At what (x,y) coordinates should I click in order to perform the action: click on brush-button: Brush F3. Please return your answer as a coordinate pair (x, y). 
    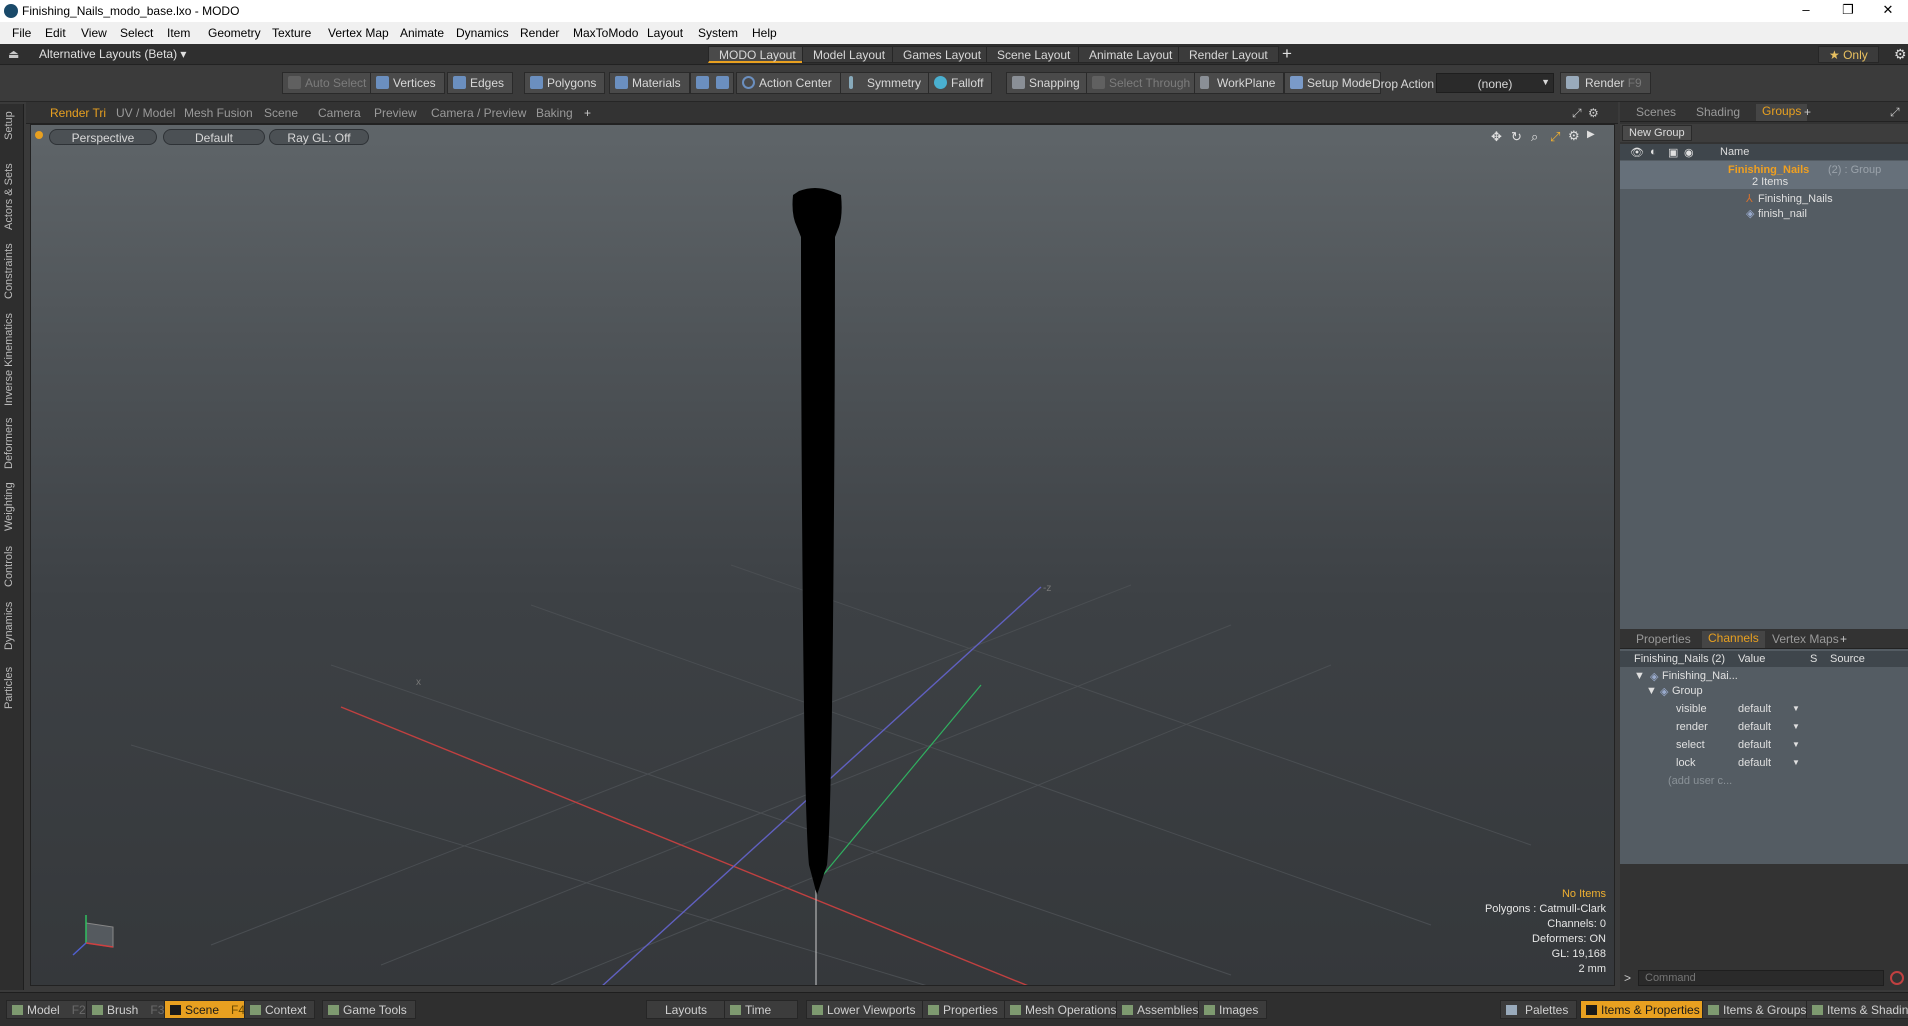
    Looking at the image, I should click on (130, 1009).